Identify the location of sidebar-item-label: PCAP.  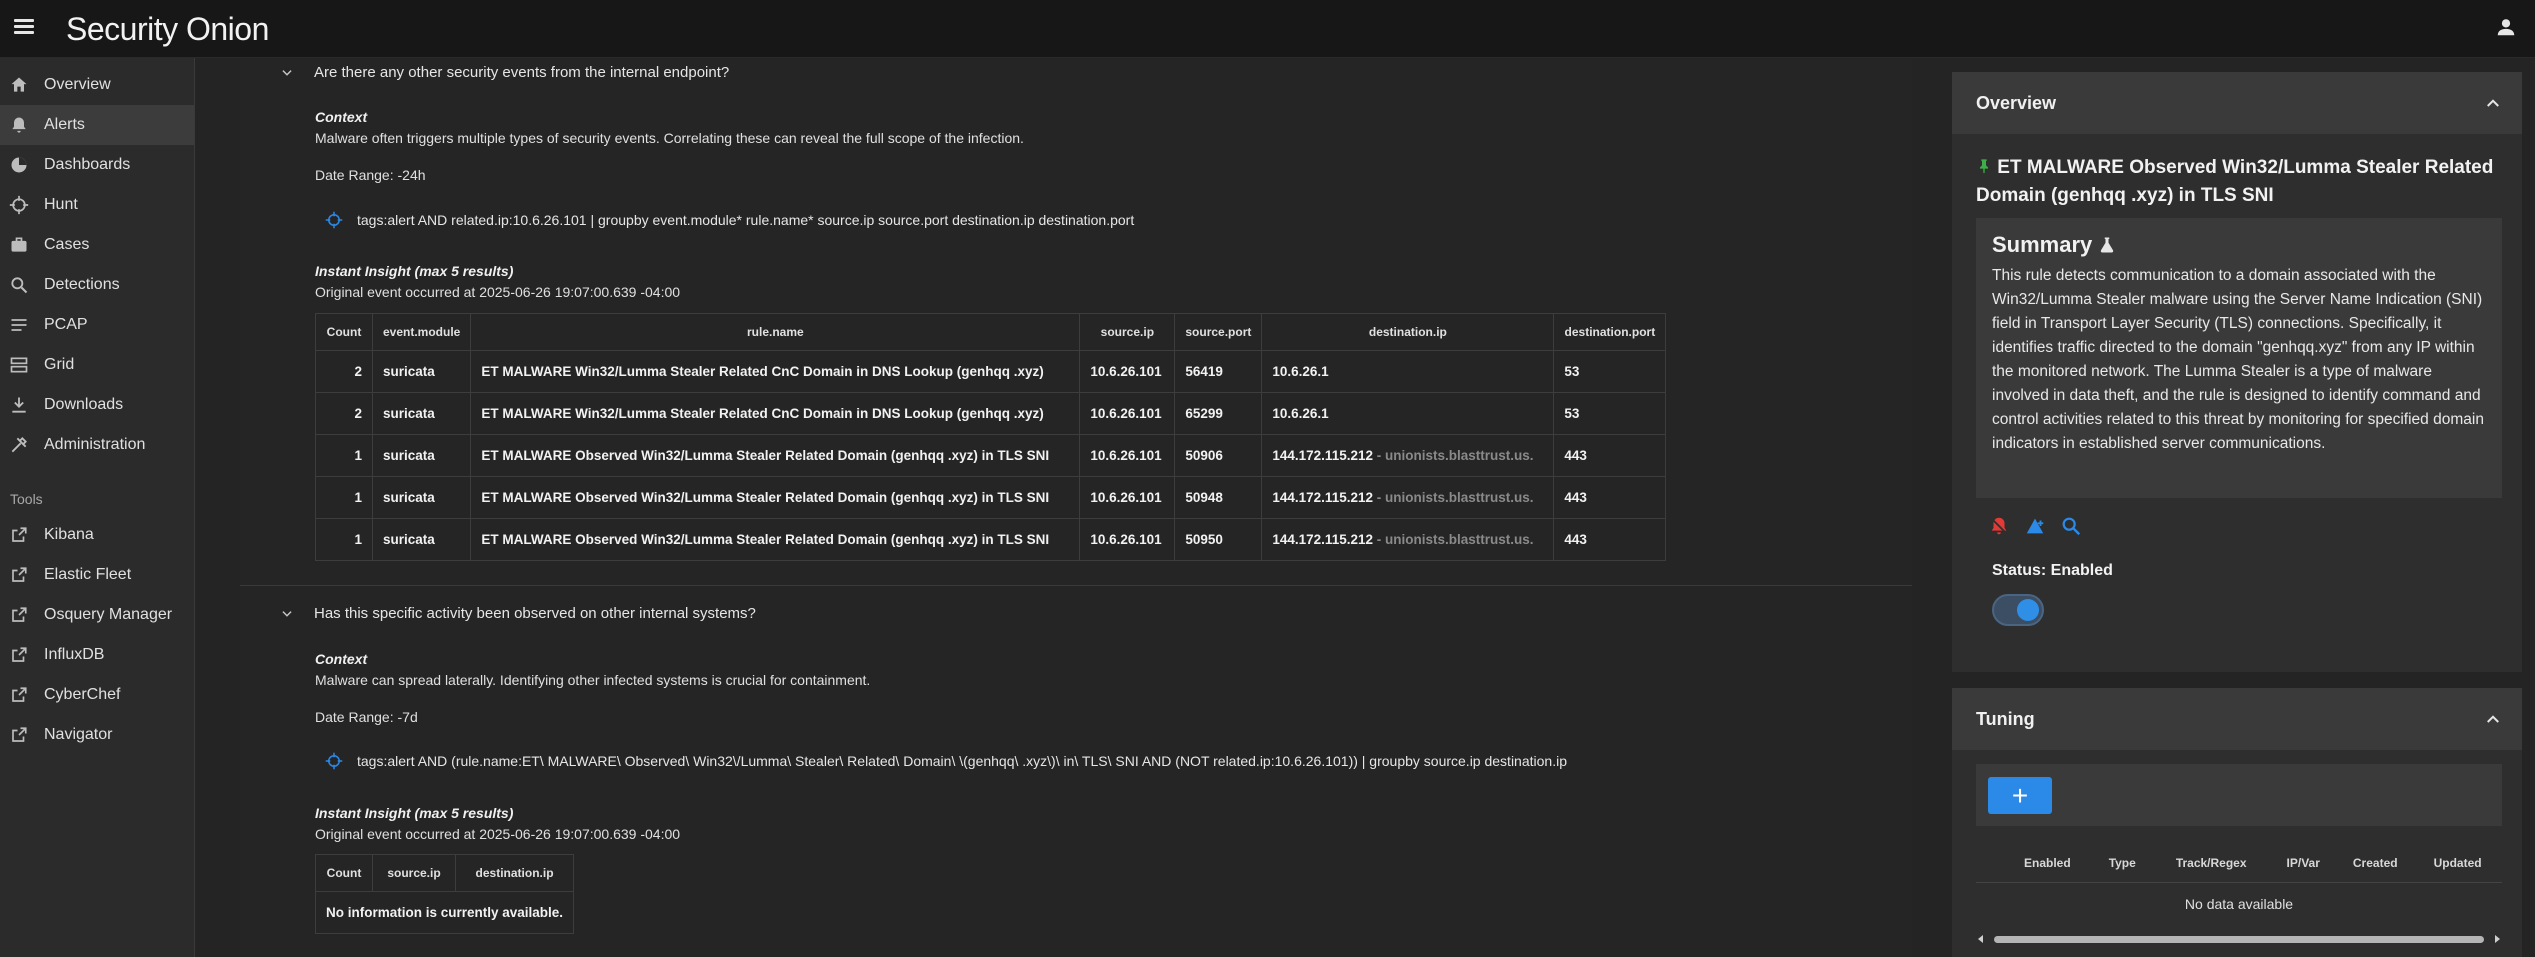
(66, 324).